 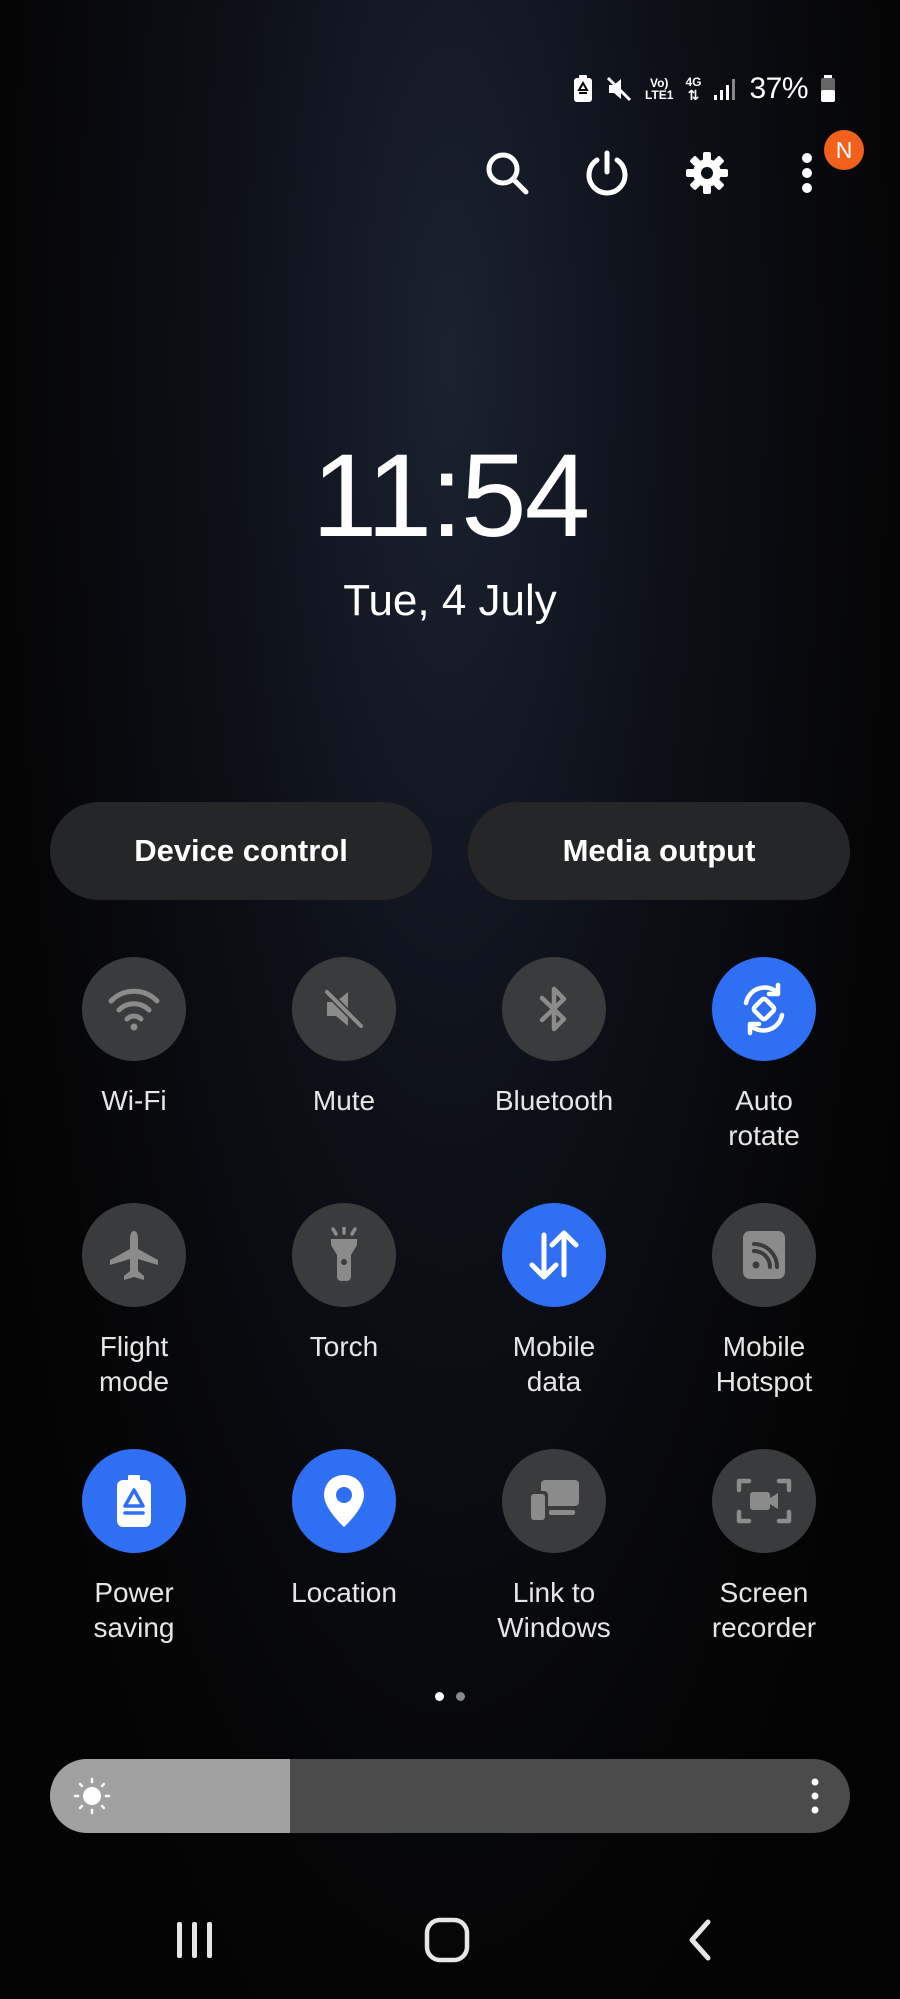 I want to click on tile-label: Link to Windows, so click(x=554, y=1610).